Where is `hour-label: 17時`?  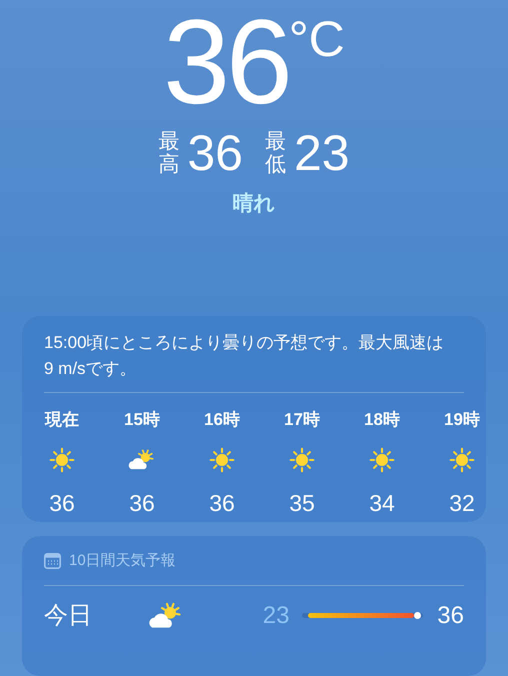 hour-label: 17時 is located at coordinates (302, 419).